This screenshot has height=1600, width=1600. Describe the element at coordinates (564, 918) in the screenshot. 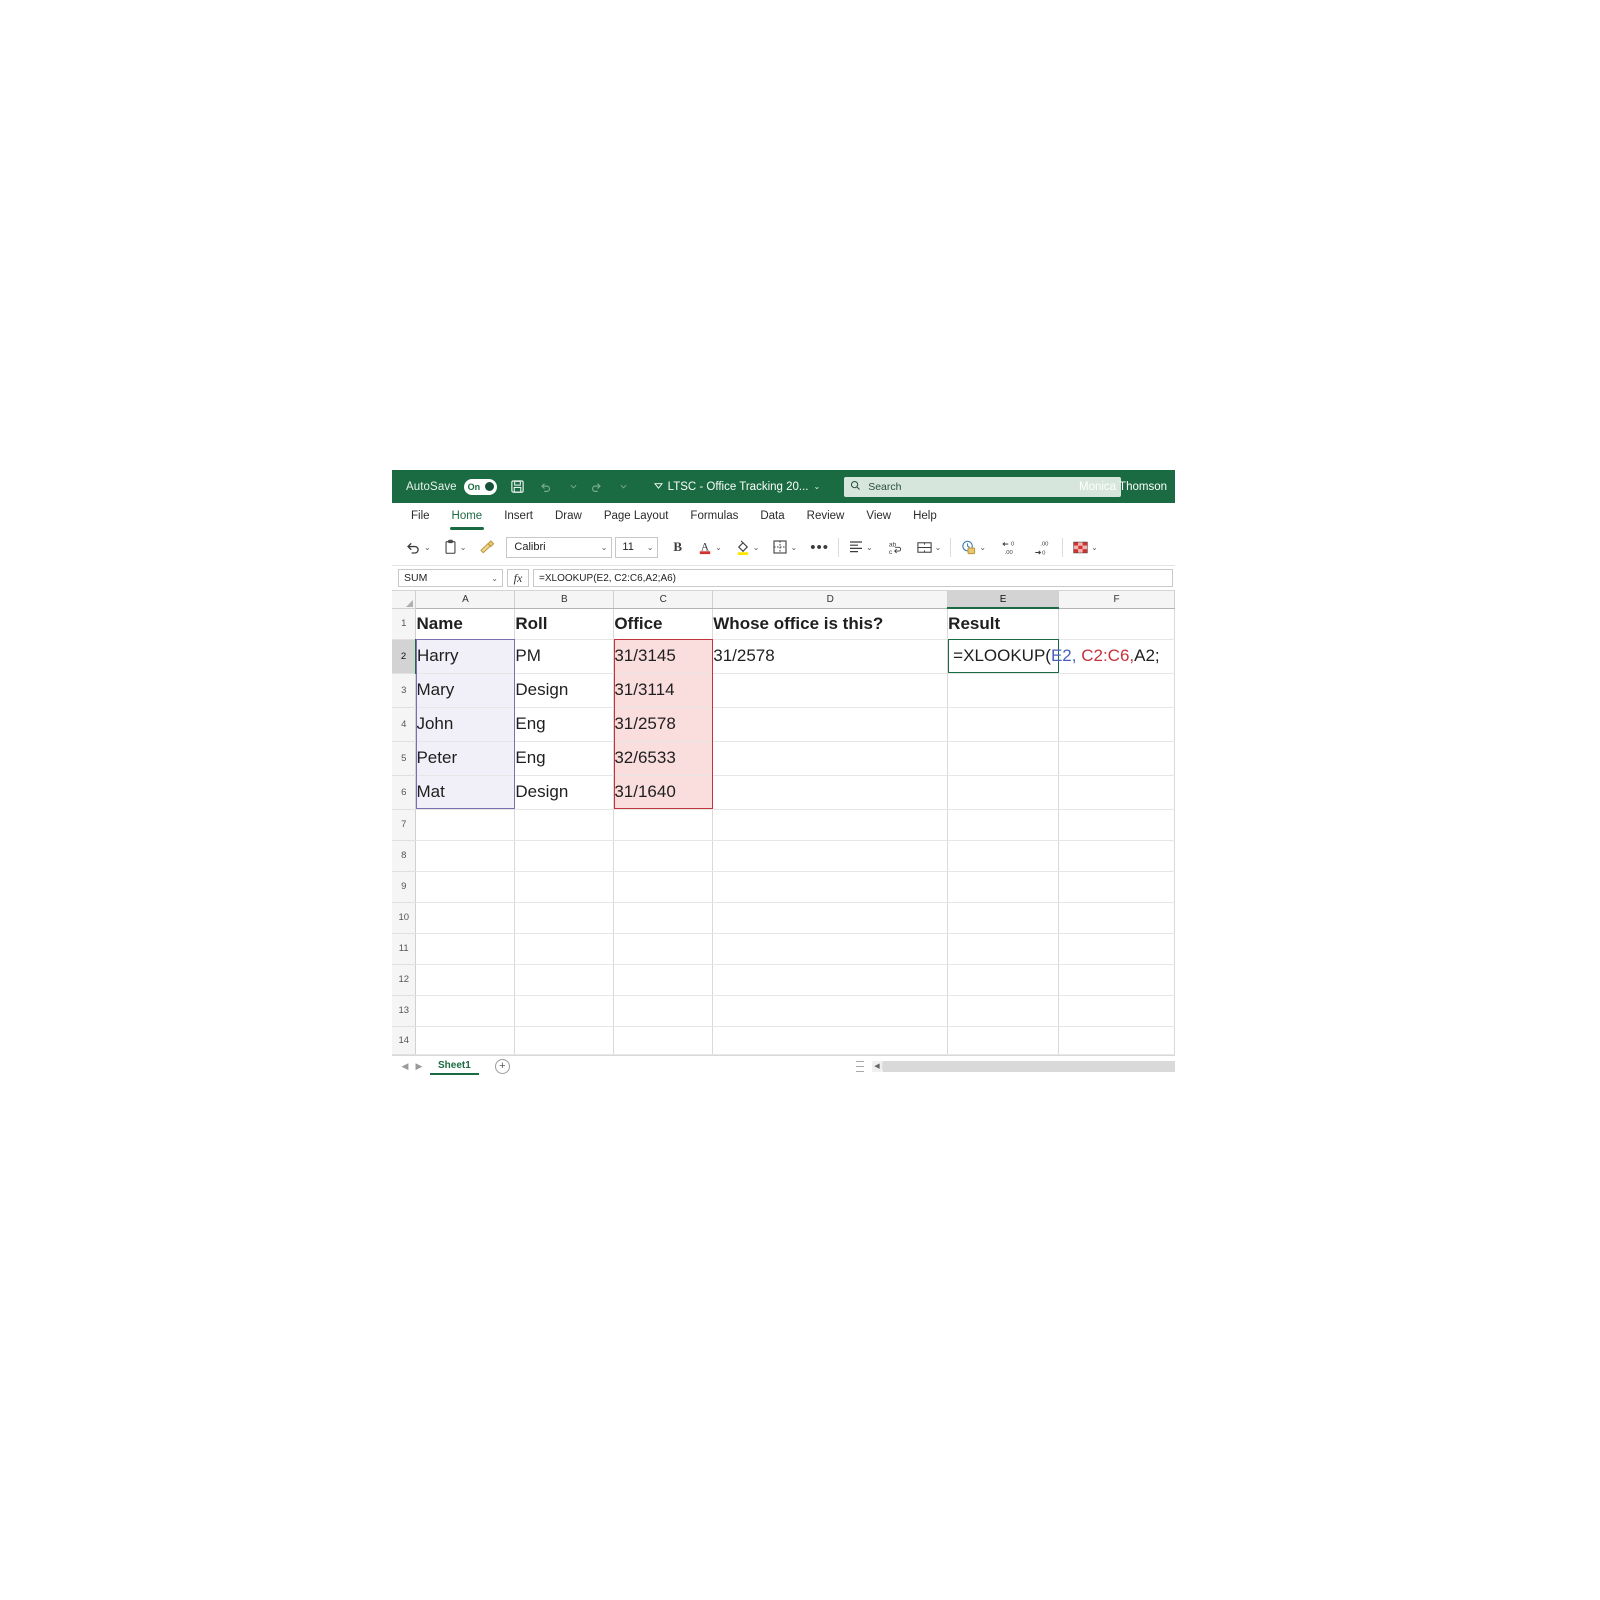

I see `cell-b10` at that location.